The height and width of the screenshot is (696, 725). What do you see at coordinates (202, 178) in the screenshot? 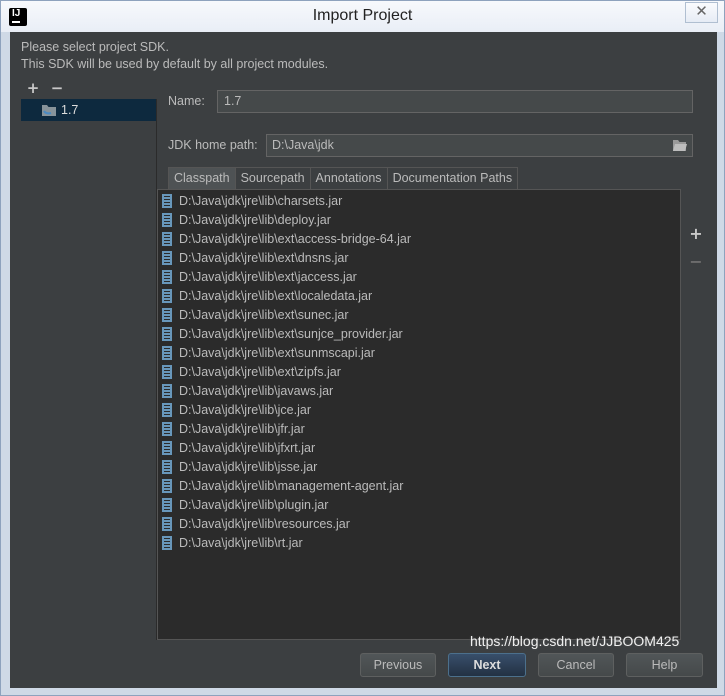
I see `tab-classpath: Classpath` at bounding box center [202, 178].